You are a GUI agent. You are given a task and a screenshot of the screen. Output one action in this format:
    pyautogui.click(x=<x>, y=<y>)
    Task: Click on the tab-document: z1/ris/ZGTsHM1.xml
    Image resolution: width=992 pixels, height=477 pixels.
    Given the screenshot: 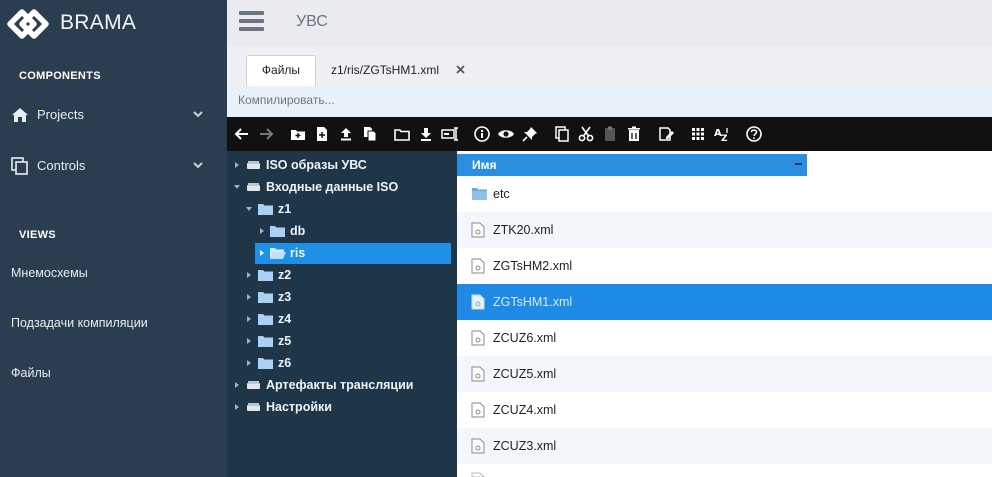 What is the action you would take?
    pyautogui.click(x=385, y=71)
    